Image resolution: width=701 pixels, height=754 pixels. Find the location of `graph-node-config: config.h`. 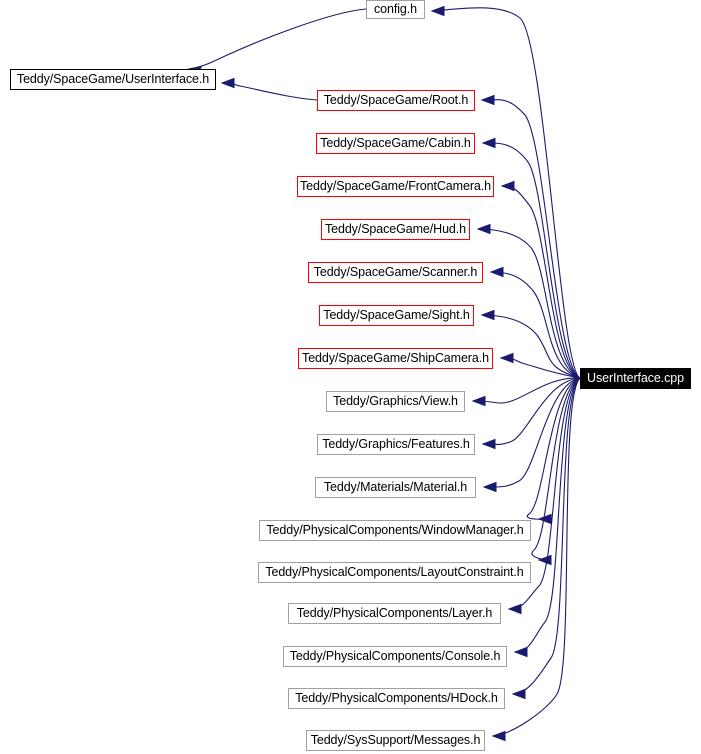

graph-node-config: config.h is located at coordinates (395, 9).